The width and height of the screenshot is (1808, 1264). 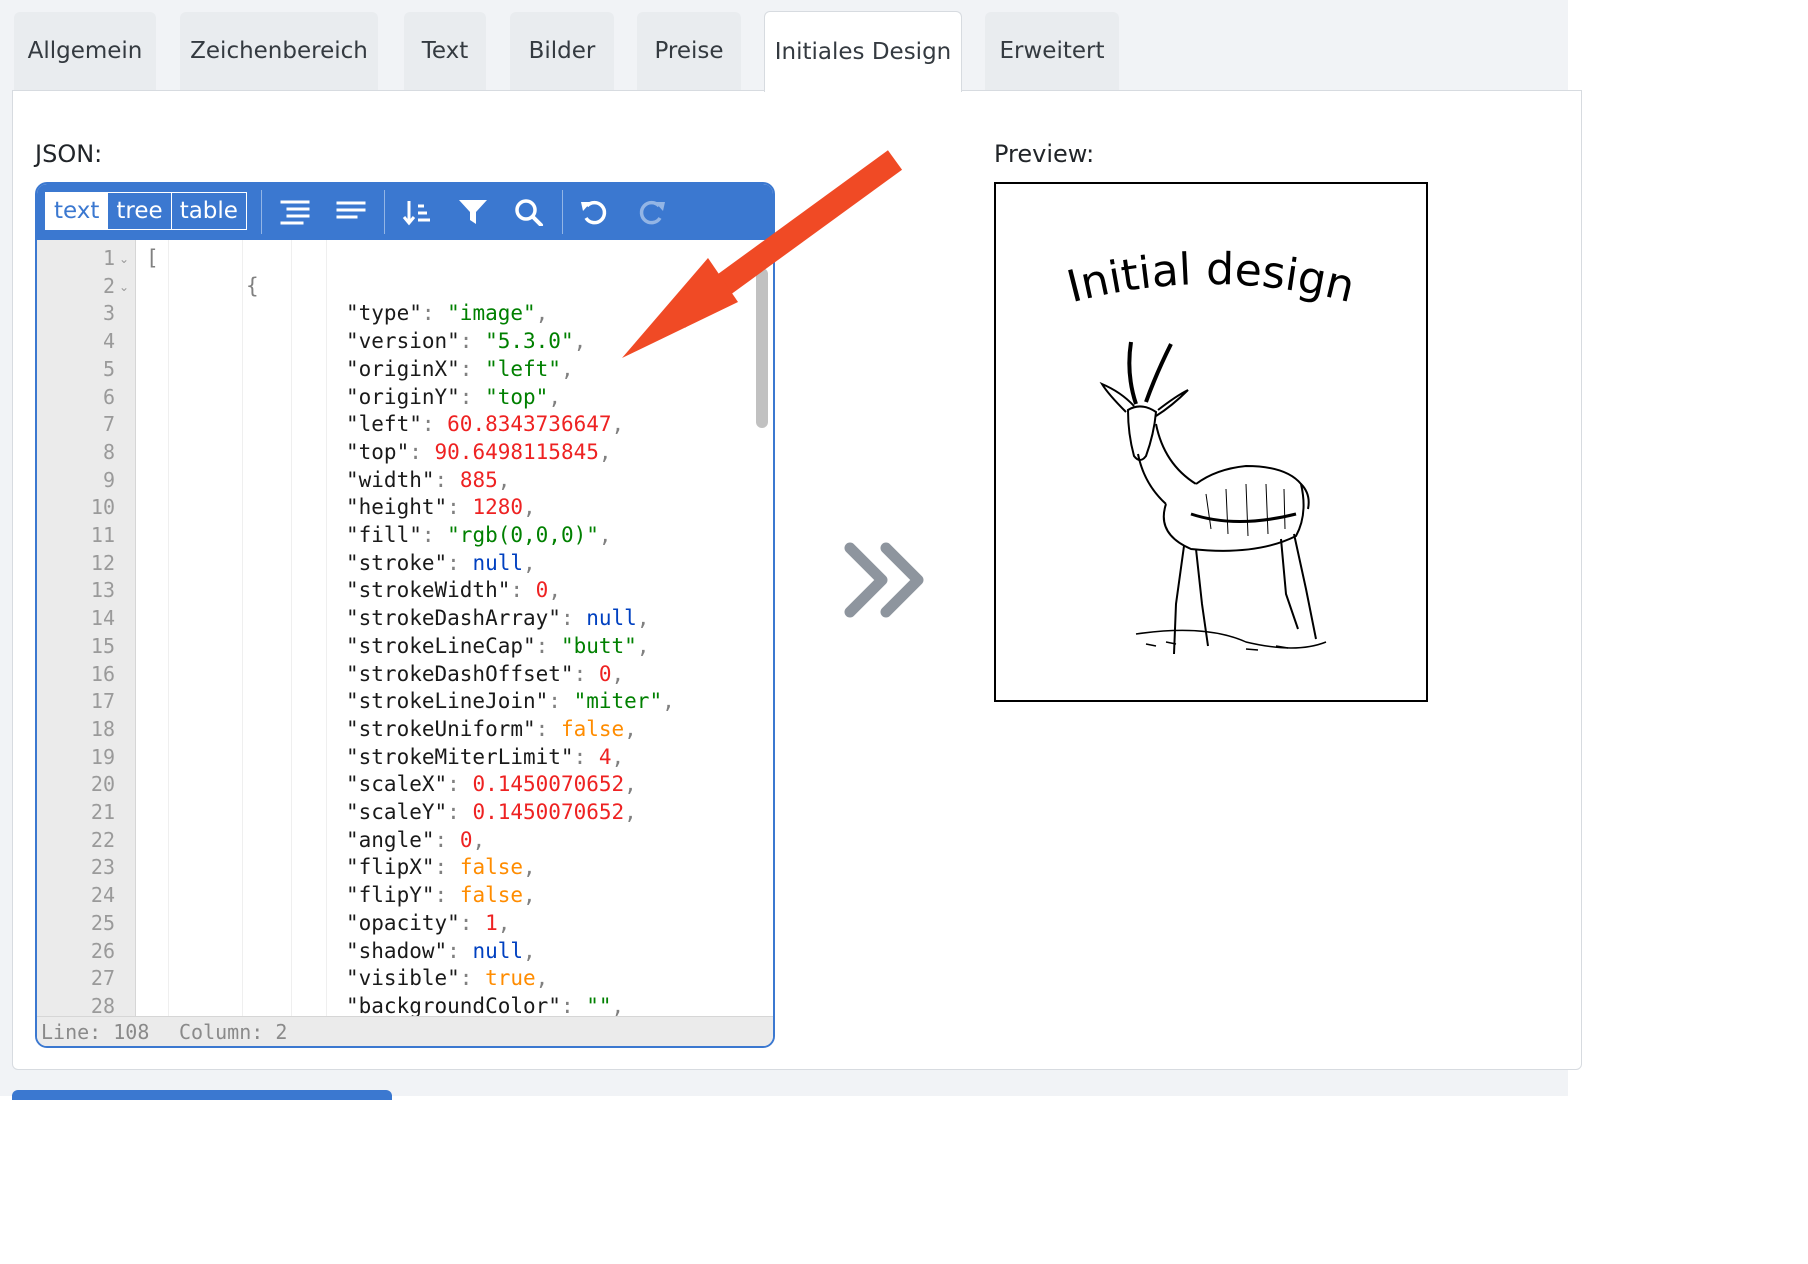 I want to click on code-token: 60.8343736647, so click(x=529, y=424).